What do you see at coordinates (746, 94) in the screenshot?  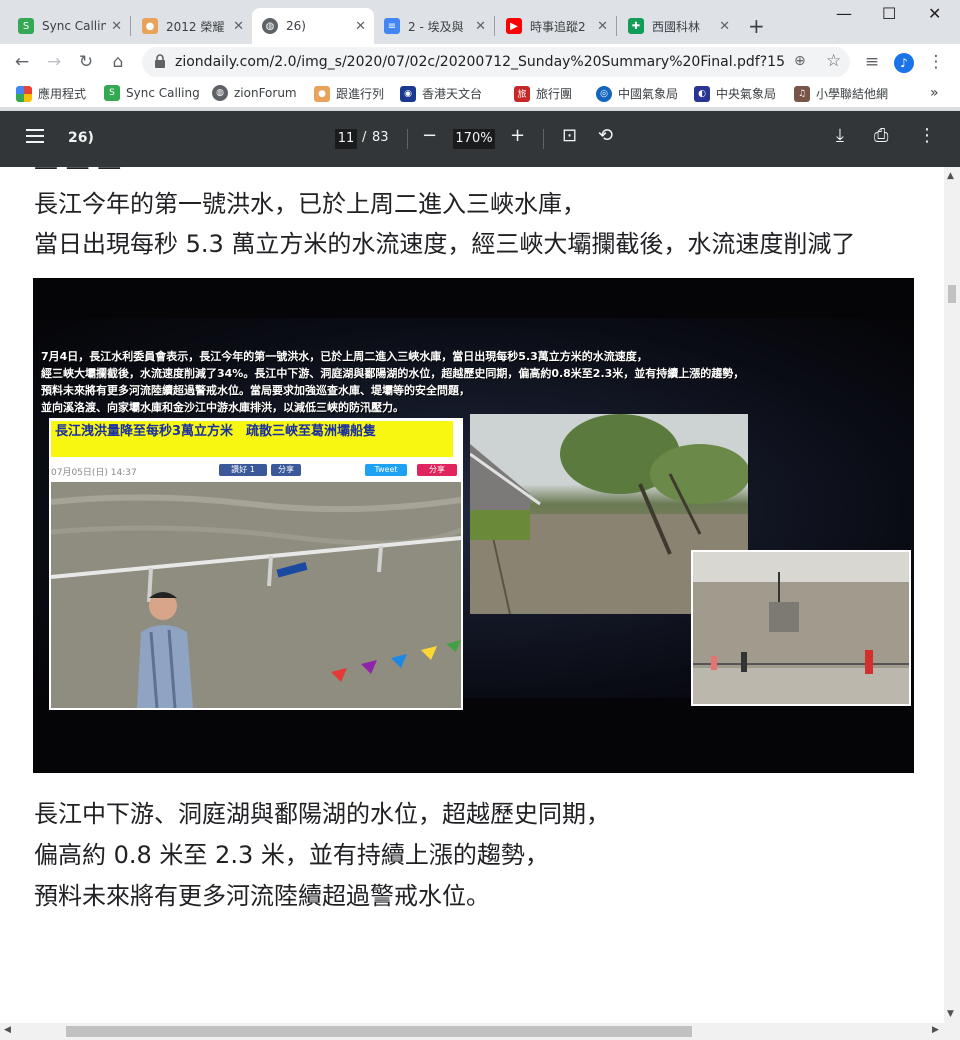 I see `bookmark-label: 中央氣象局` at bounding box center [746, 94].